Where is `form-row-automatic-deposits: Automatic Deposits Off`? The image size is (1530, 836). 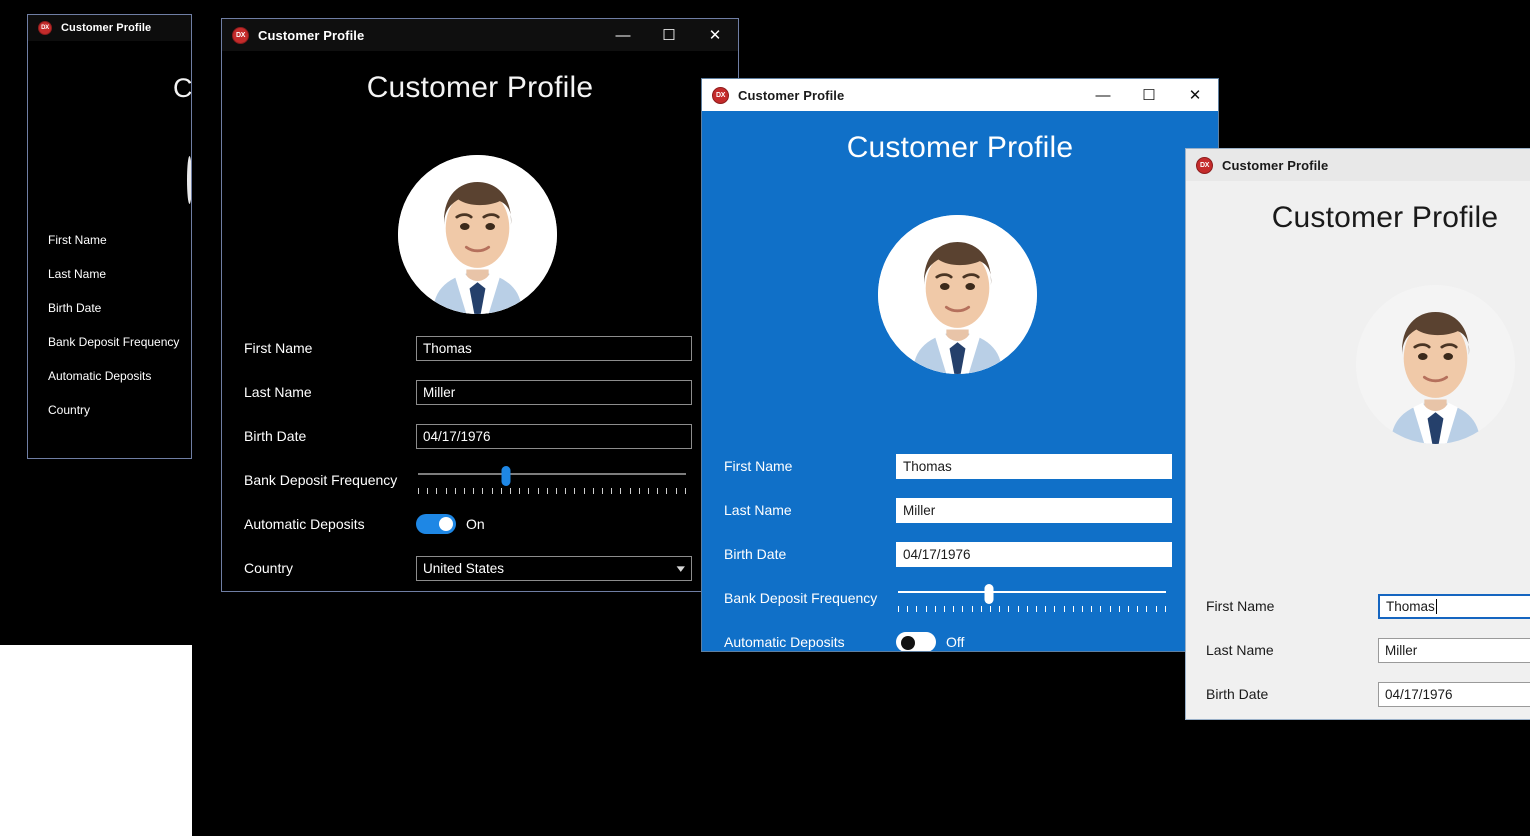 form-row-automatic-deposits: Automatic Deposits Off is located at coordinates (960, 635).